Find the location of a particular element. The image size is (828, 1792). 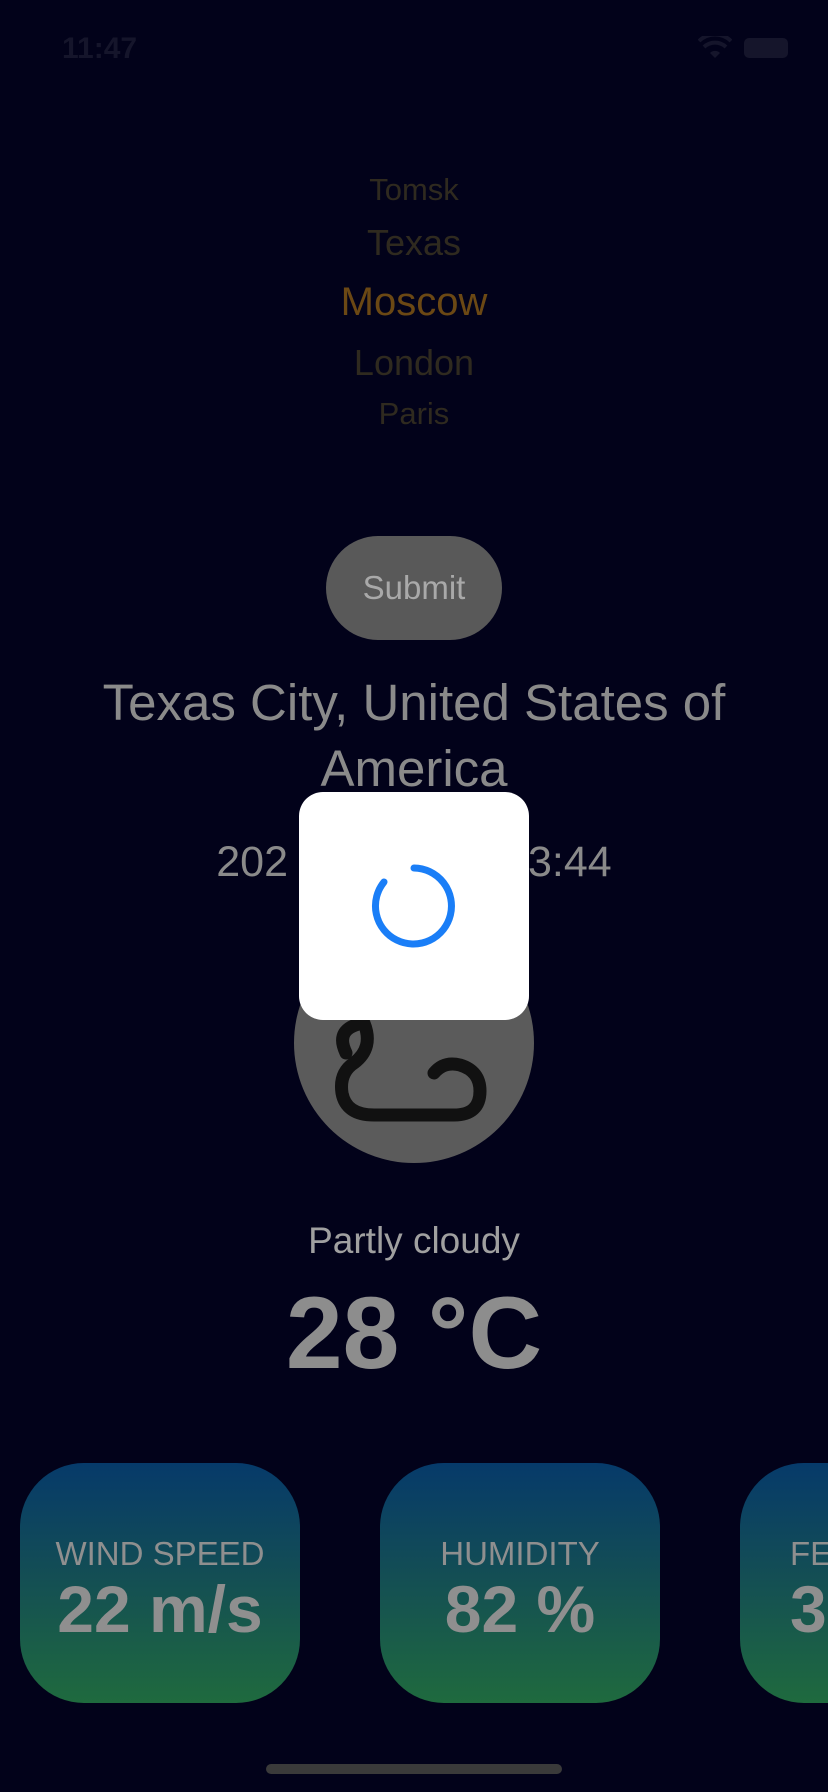

wifi-icon is located at coordinates (715, 47).